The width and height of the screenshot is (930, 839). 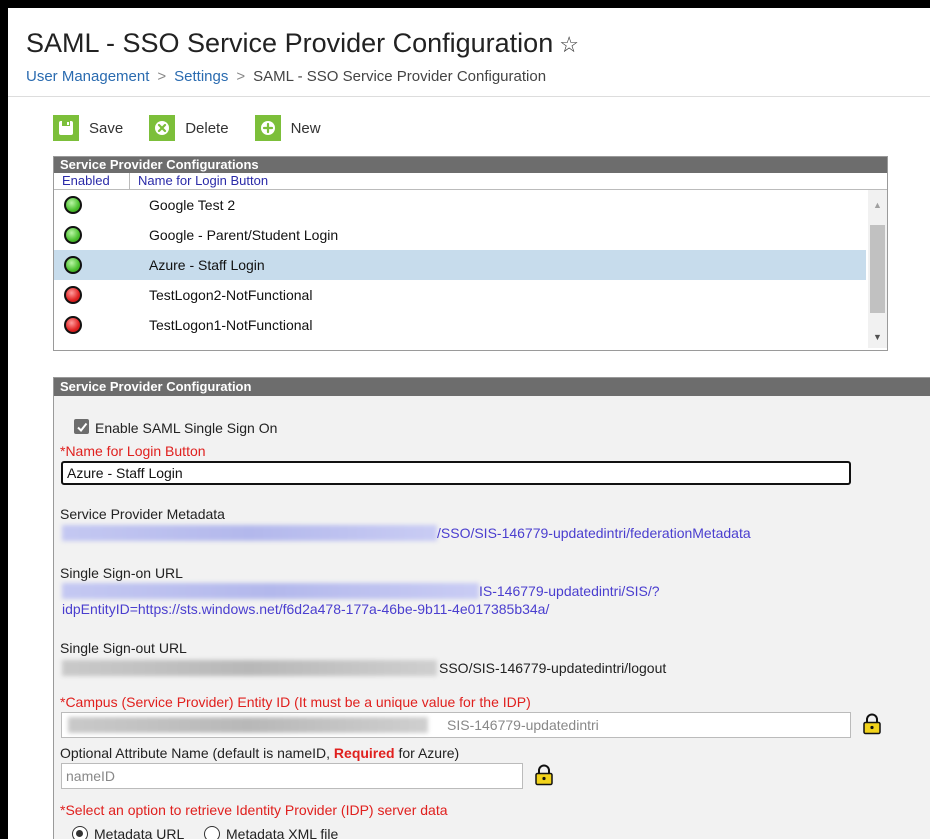 I want to click on delete-label: Delete, so click(x=207, y=128).